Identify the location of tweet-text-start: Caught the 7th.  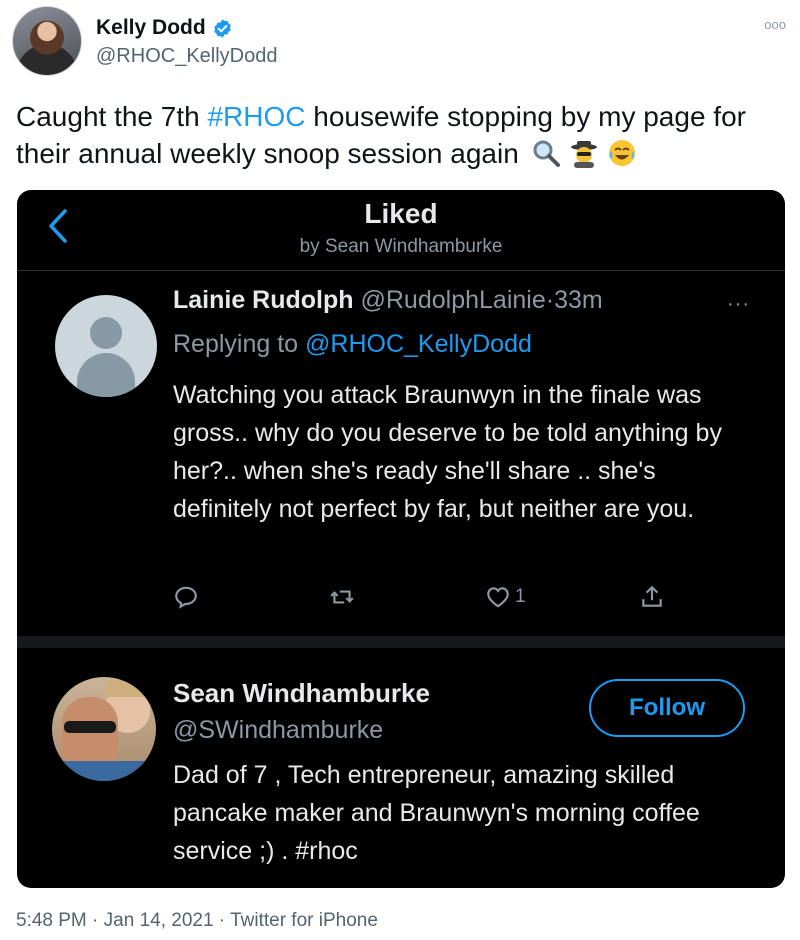
(112, 116).